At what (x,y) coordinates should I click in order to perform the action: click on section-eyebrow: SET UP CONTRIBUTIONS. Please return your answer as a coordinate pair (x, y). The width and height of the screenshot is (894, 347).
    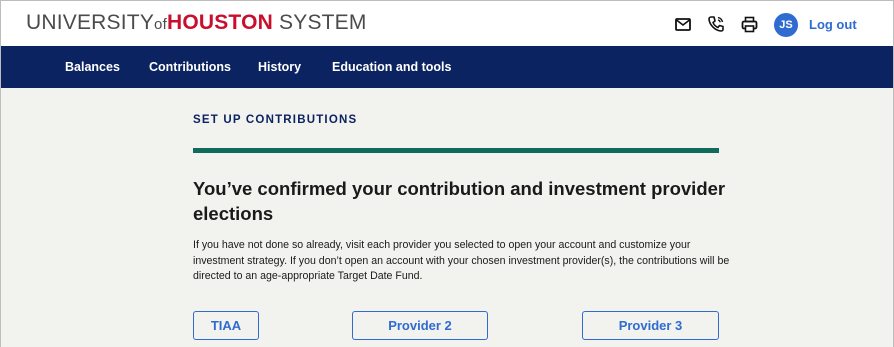
    Looking at the image, I should click on (275, 120).